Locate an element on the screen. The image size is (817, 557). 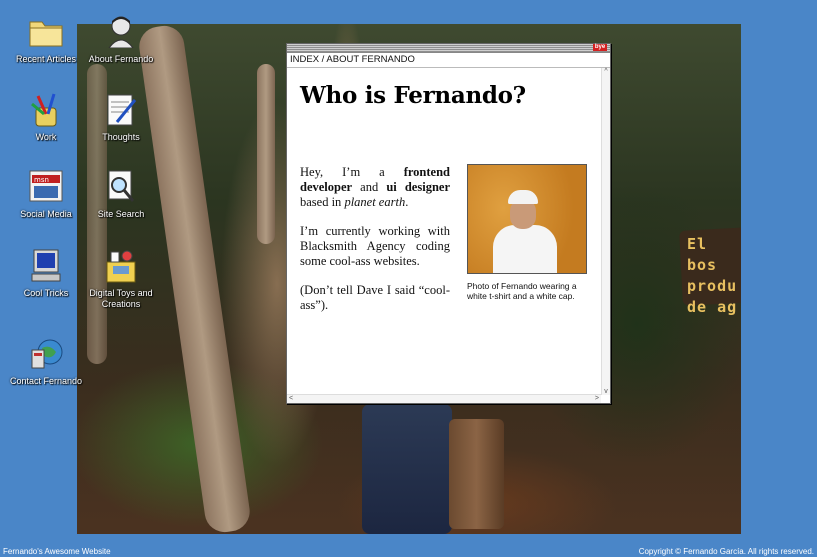
profile-photo is located at coordinates (527, 219).